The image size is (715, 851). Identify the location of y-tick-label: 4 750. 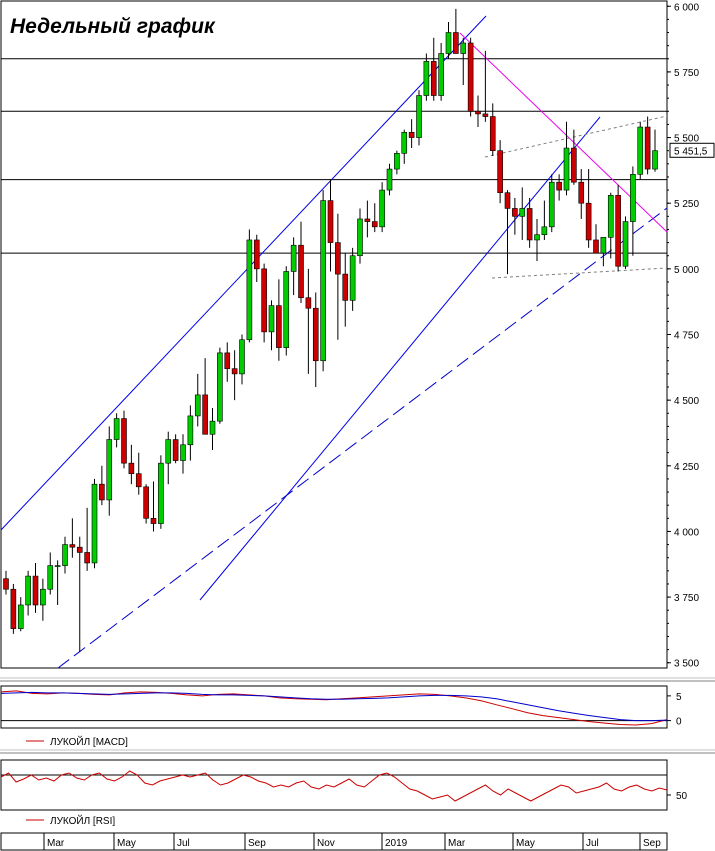
(686, 336).